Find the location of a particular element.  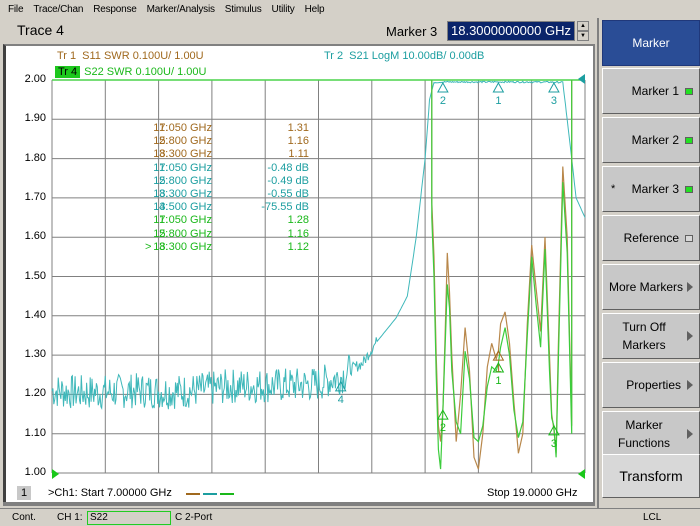

softkey-label: Marker 1 is located at coordinates (655, 91).